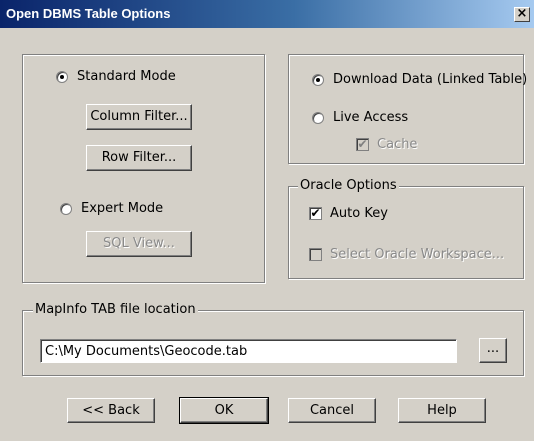 This screenshot has height=441, width=534. What do you see at coordinates (397, 144) in the screenshot?
I see `cache-label: Cache` at bounding box center [397, 144].